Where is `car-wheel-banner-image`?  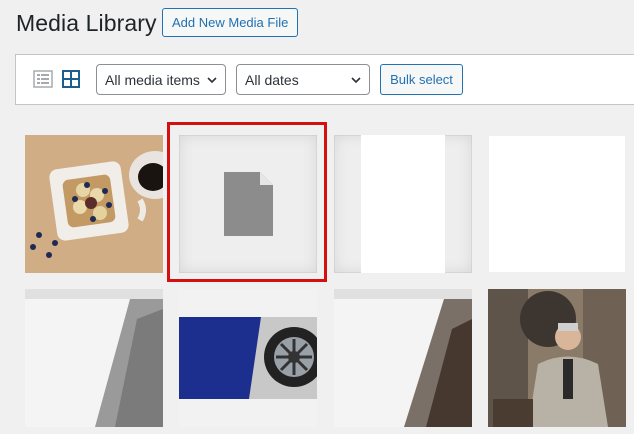
car-wheel-banner-image is located at coordinates (248, 358).